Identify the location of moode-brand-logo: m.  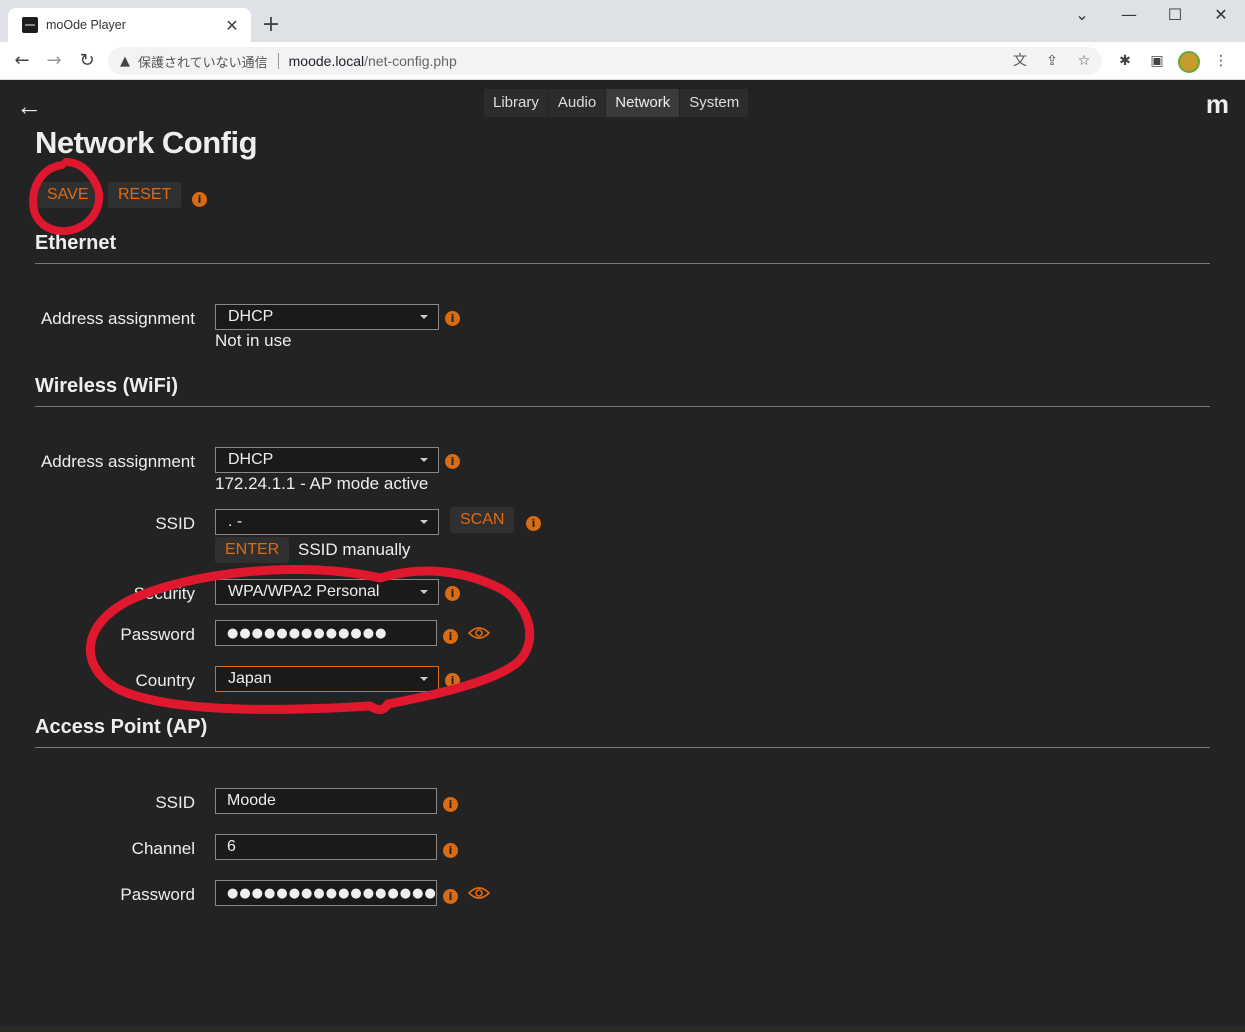
(1217, 104).